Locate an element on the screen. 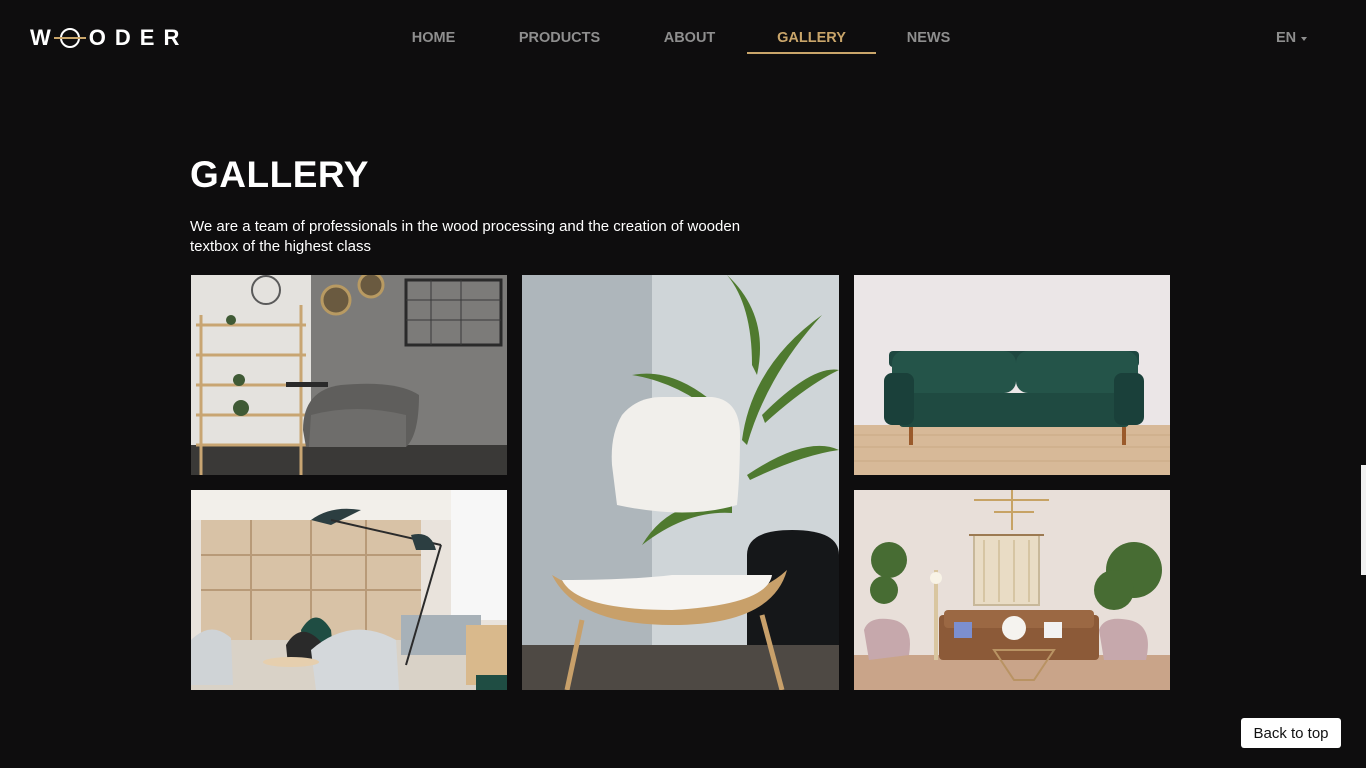  nav-home: HOME is located at coordinates (433, 42).